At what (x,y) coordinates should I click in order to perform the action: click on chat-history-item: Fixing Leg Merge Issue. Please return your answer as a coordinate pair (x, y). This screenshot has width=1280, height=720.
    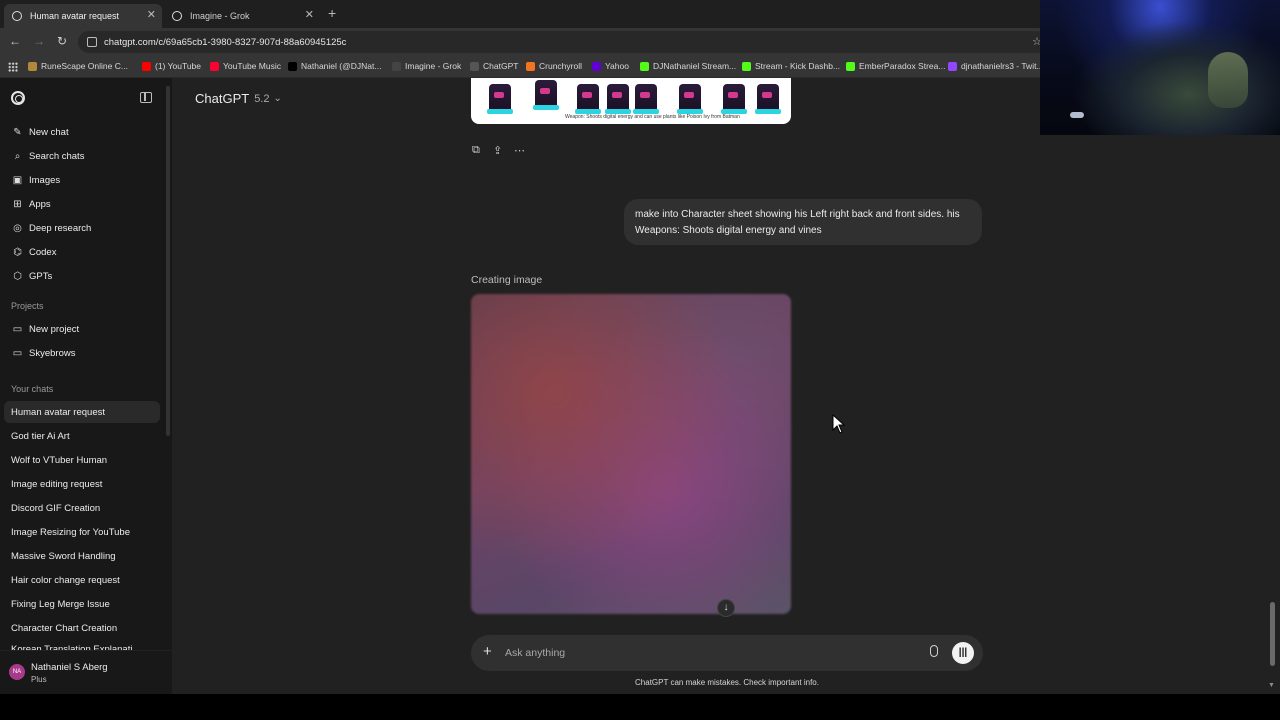
    Looking at the image, I should click on (82, 604).